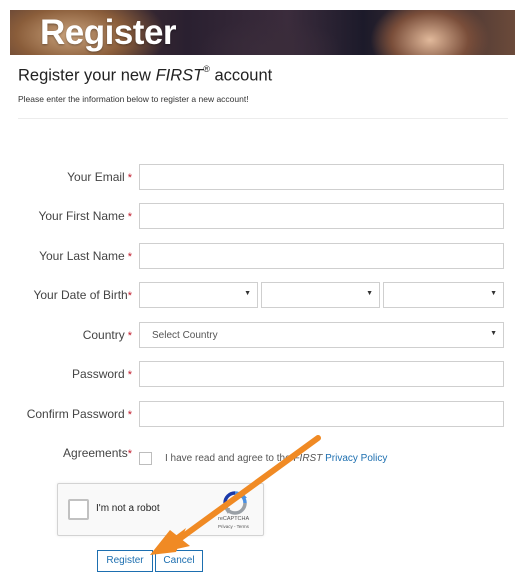  What do you see at coordinates (235, 503) in the screenshot?
I see `recaptcha-logo-icon` at bounding box center [235, 503].